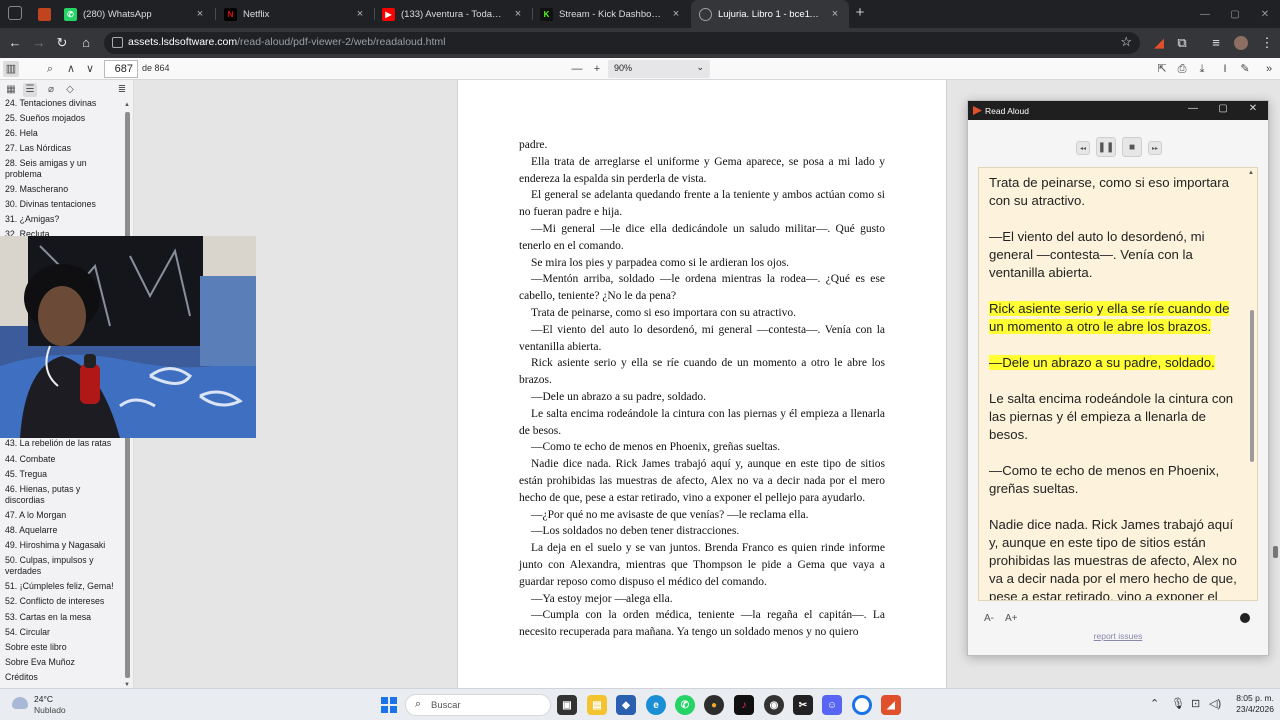 This screenshot has height=720, width=1280. What do you see at coordinates (1267, 43) in the screenshot?
I see `menu-icon: ⋮` at bounding box center [1267, 43].